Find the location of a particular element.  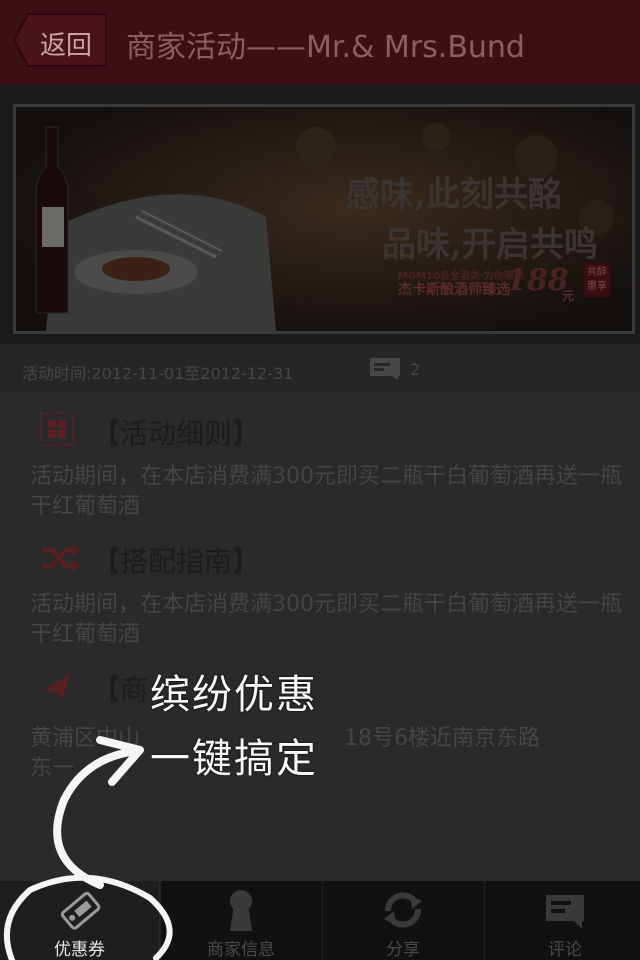

header-bar: 返回 商家活动——Mr.& Mrs.Bund is located at coordinates (320, 42).